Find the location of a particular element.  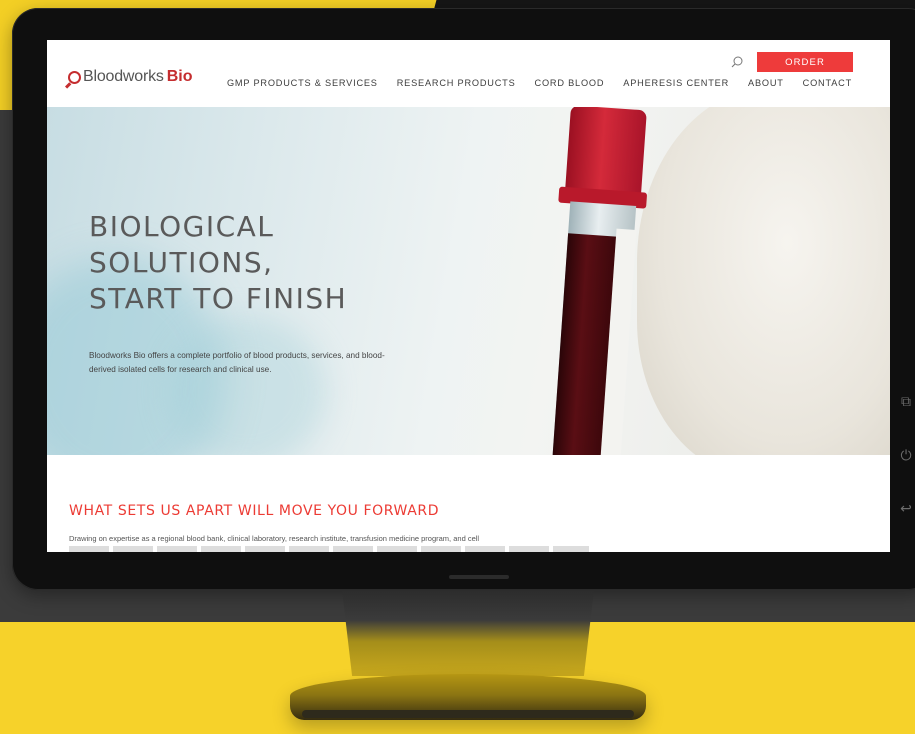

gloved-hand-image is located at coordinates (763, 281).